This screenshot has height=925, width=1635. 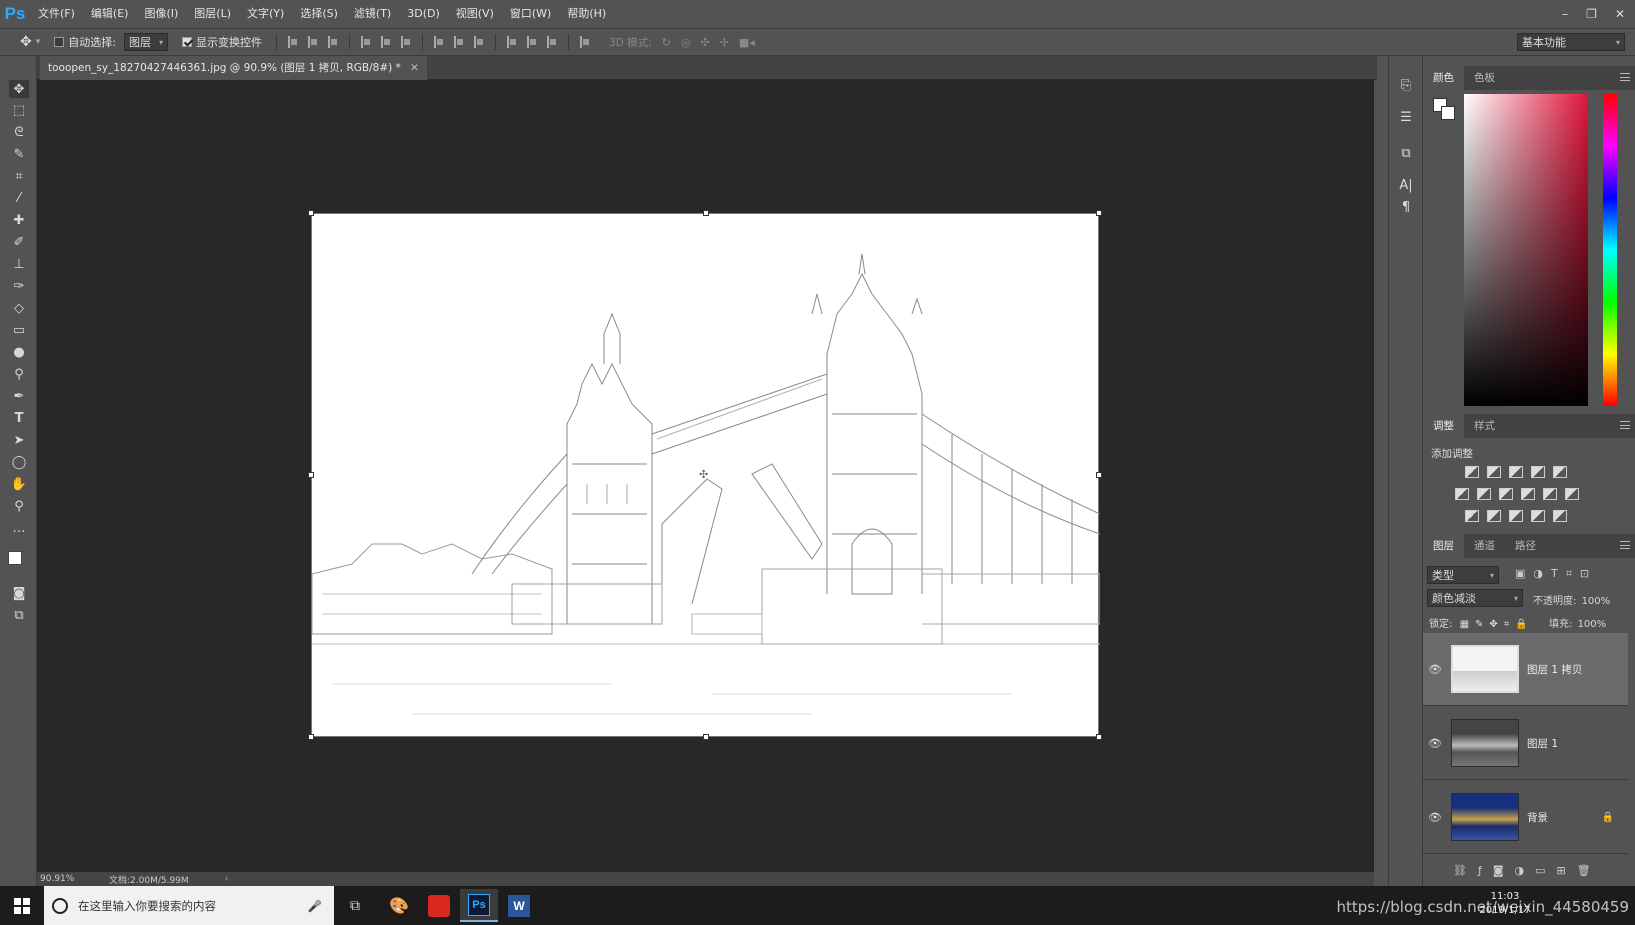 What do you see at coordinates (372, 14) in the screenshot?
I see `menu-filter: 滤镜(T)` at bounding box center [372, 14].